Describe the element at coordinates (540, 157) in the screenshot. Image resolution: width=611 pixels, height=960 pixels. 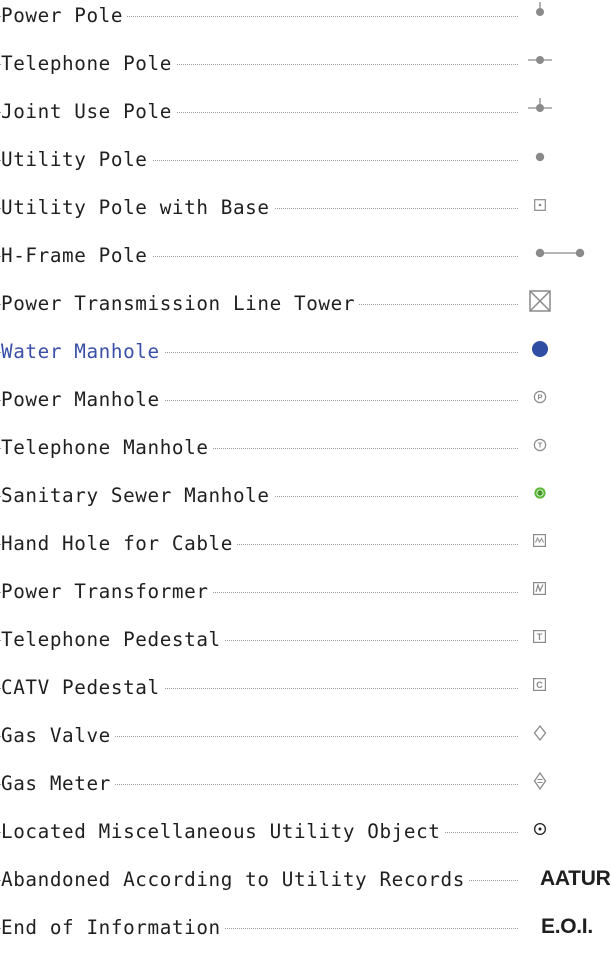
I see `utility-pole-icon` at that location.